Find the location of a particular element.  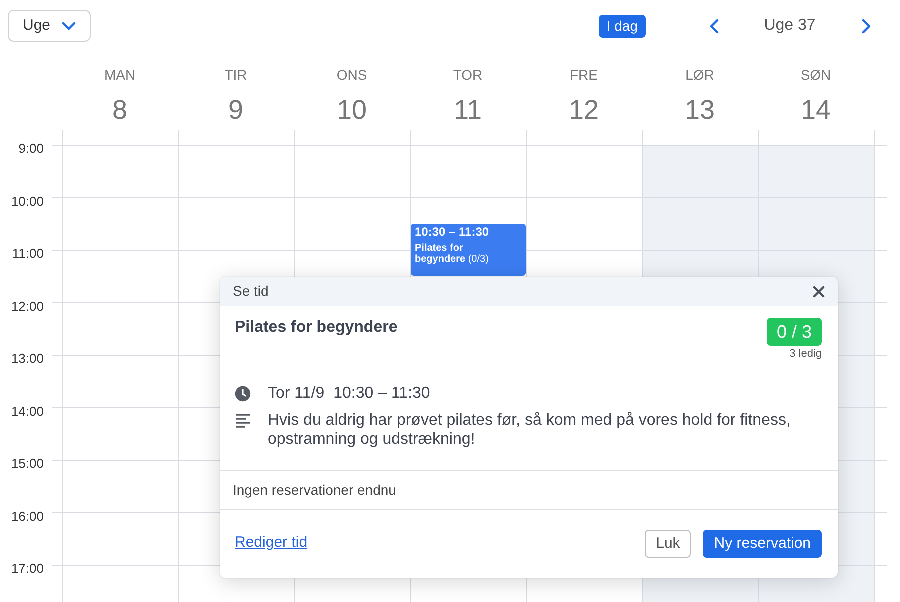

hour-label: 17:00 is located at coordinates (27, 568).